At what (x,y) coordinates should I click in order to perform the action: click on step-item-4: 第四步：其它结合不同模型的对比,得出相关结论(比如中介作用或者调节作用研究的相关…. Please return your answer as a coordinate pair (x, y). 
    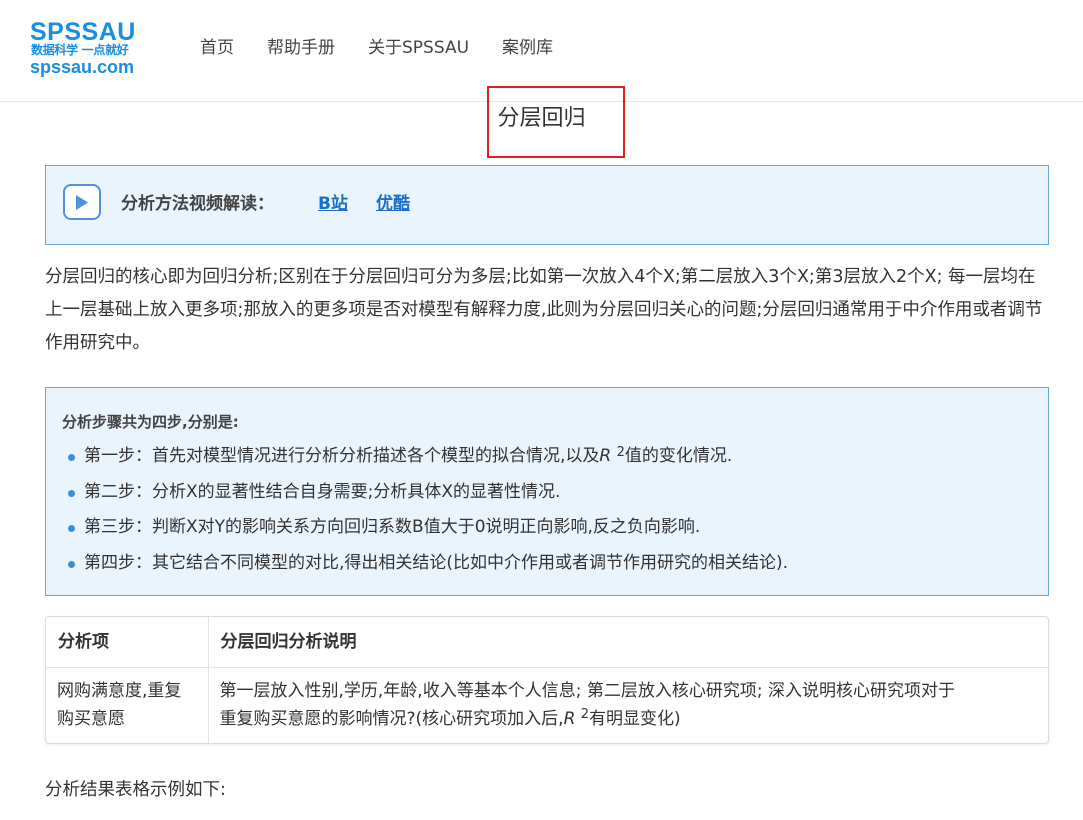
    Looking at the image, I should click on (426, 564).